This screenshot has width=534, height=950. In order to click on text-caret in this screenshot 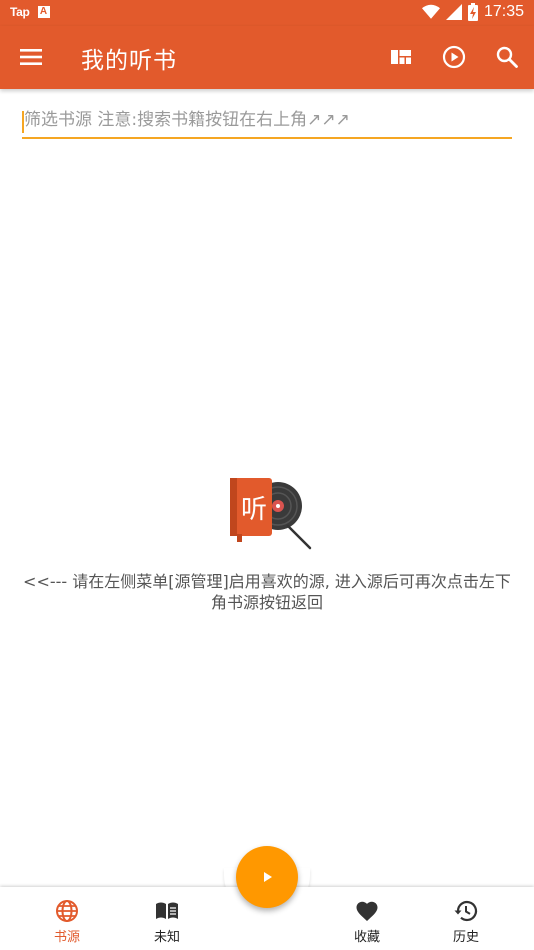, I will do `click(23, 122)`.